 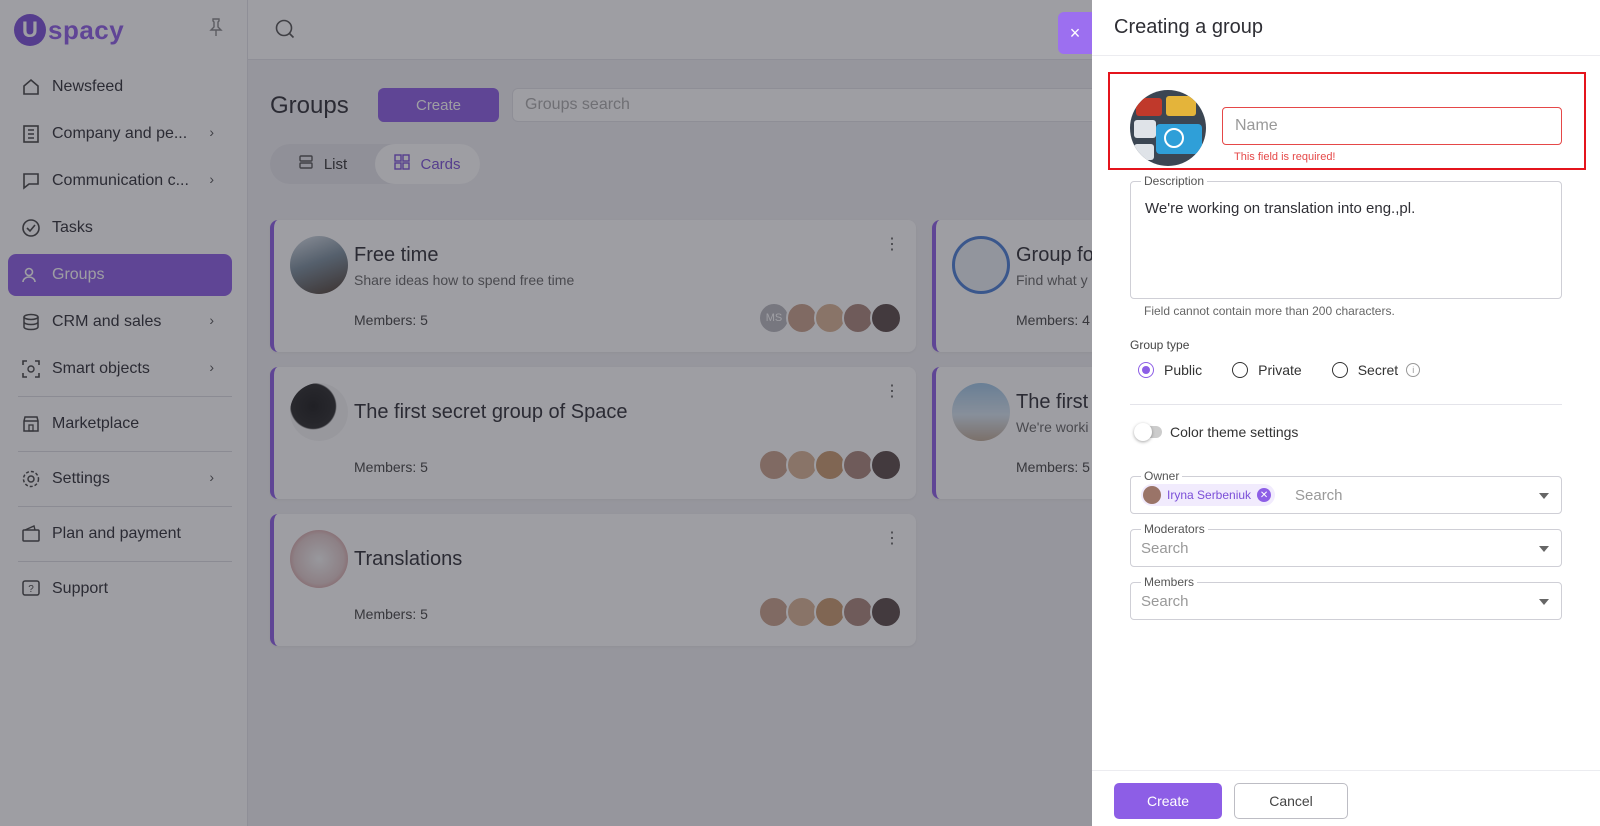 What do you see at coordinates (1168, 128) in the screenshot?
I see `group-image-upload` at bounding box center [1168, 128].